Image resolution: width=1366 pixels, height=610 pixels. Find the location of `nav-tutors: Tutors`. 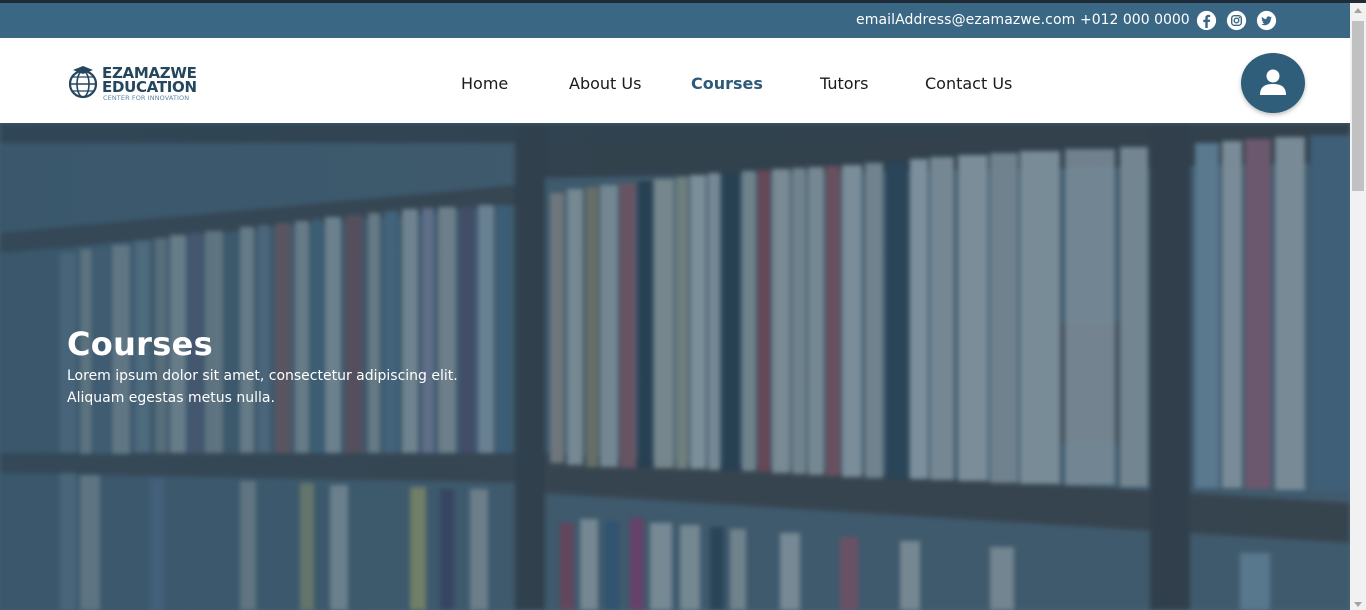

nav-tutors: Tutors is located at coordinates (844, 83).